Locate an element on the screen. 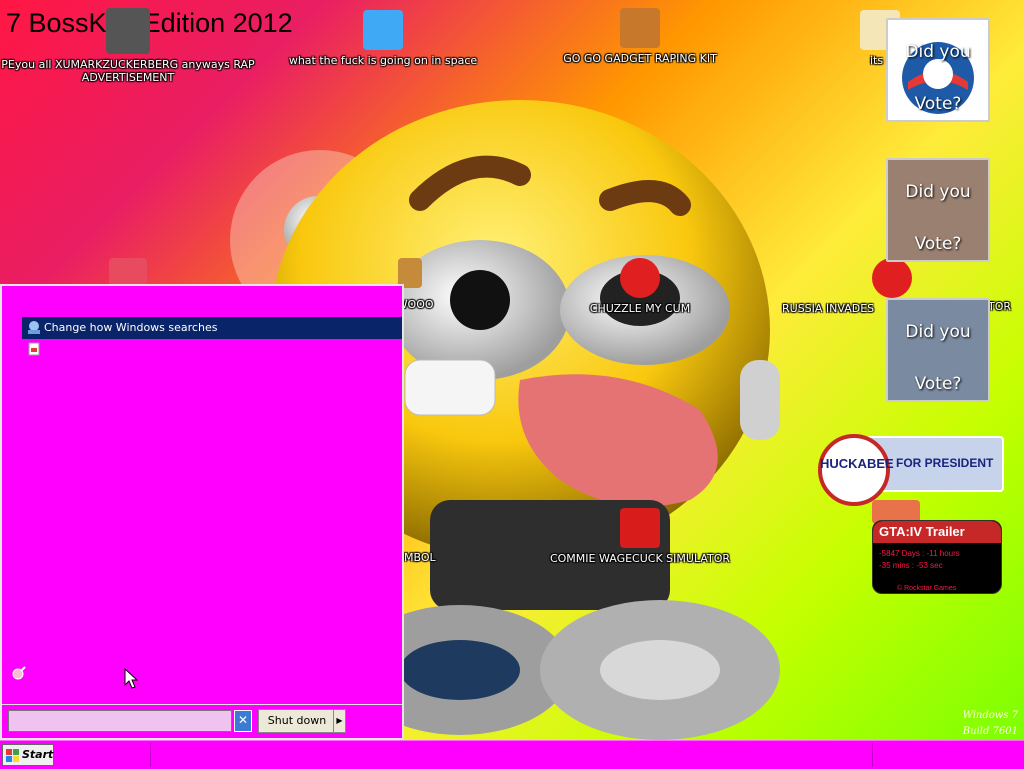 This screenshot has width=1024, height=769. desktop-icon-mbol: MBOL is located at coordinates (424, 557).